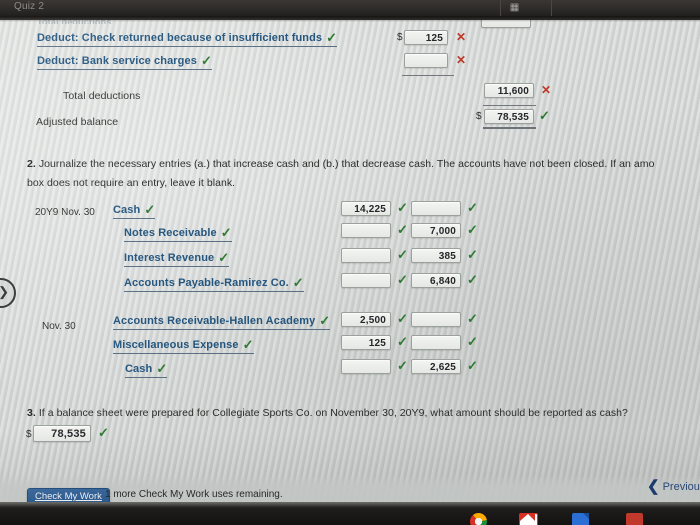  What do you see at coordinates (478, 519) in the screenshot?
I see `chrome-icon` at bounding box center [478, 519].